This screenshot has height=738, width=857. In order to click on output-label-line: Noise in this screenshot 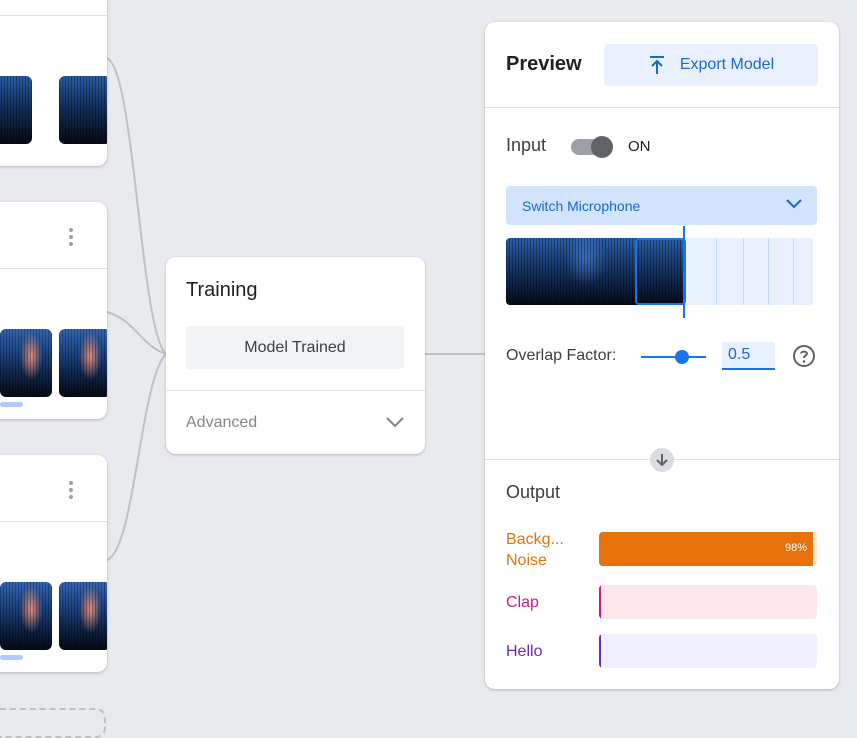, I will do `click(526, 560)`.